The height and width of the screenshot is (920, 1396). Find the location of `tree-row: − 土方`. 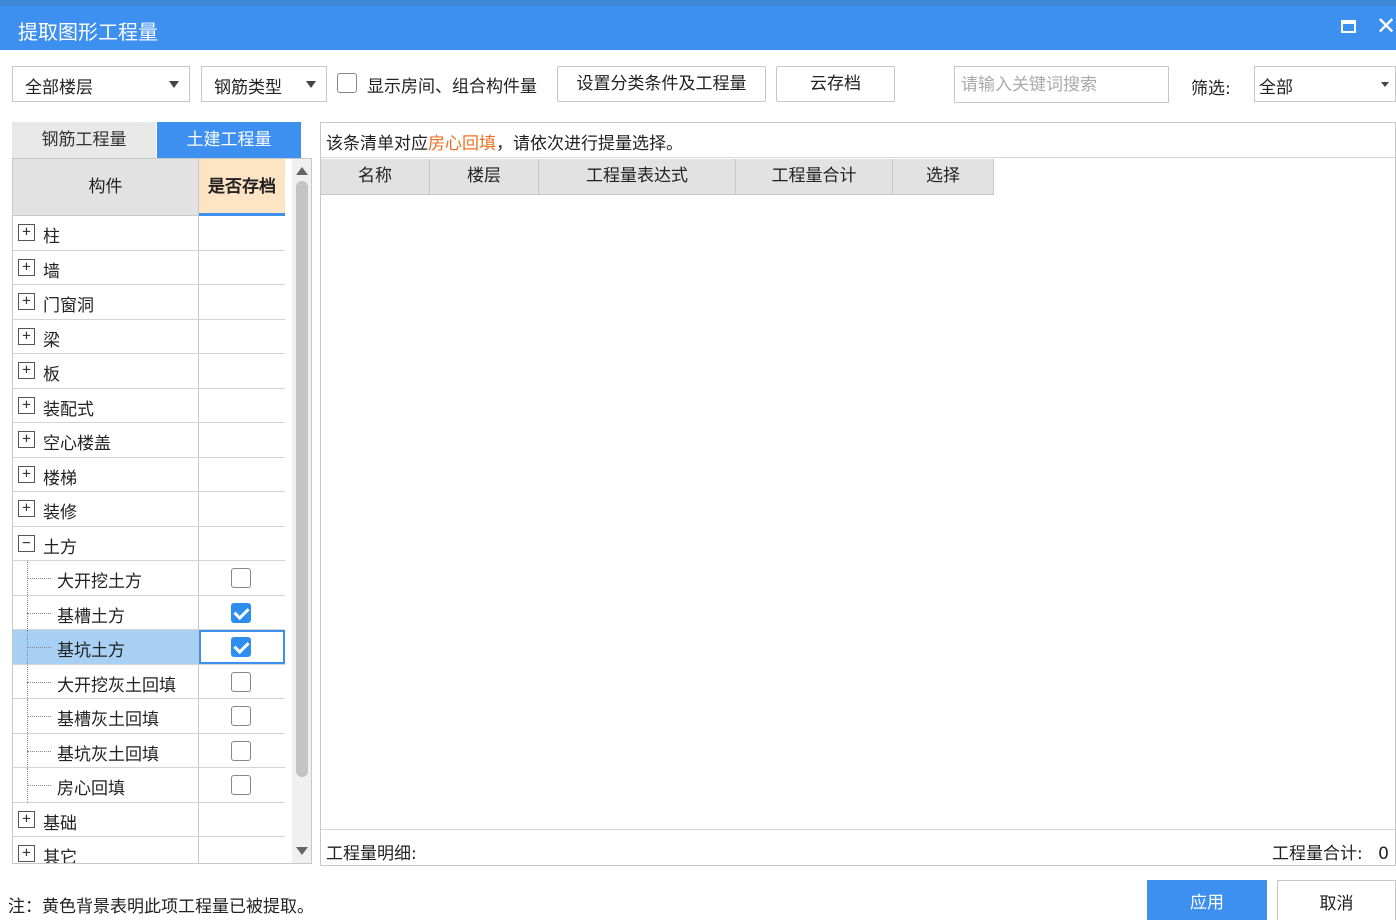

tree-row: − 土方 is located at coordinates (149, 543).